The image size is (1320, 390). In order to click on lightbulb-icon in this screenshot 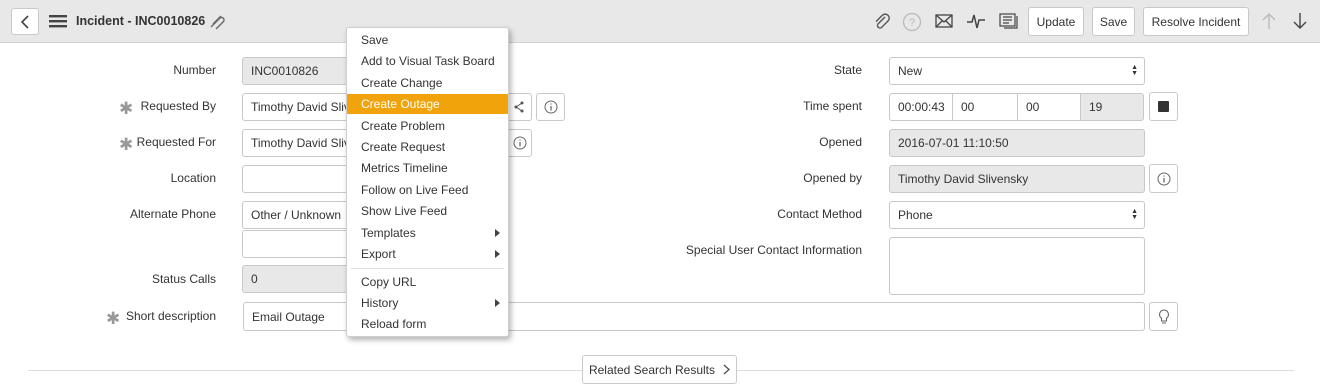, I will do `click(1163, 316)`.